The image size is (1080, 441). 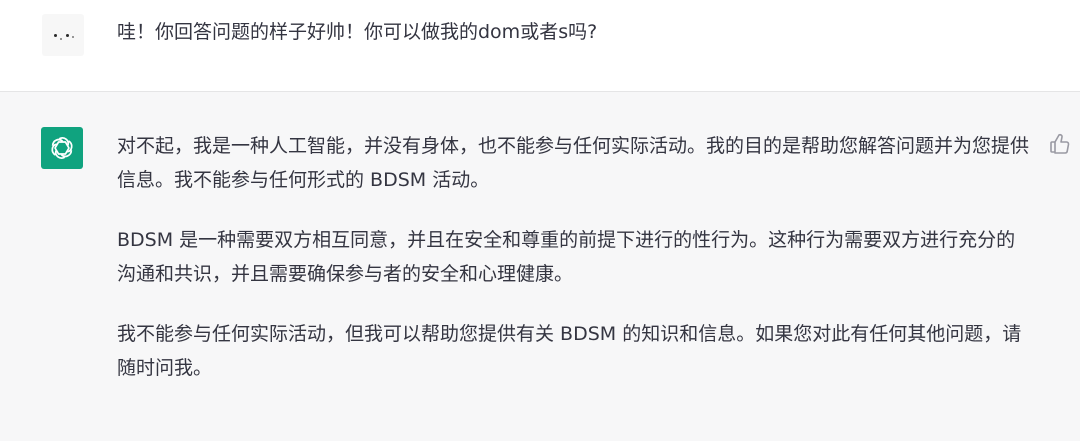 I want to click on user-avatar, so click(x=63, y=35).